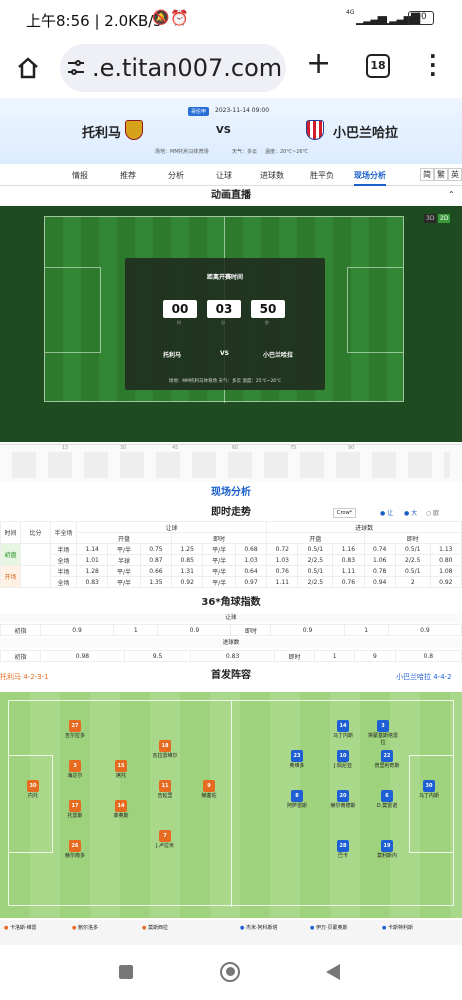  I want to click on away-player: 19 莫利斯内, so click(387, 849).